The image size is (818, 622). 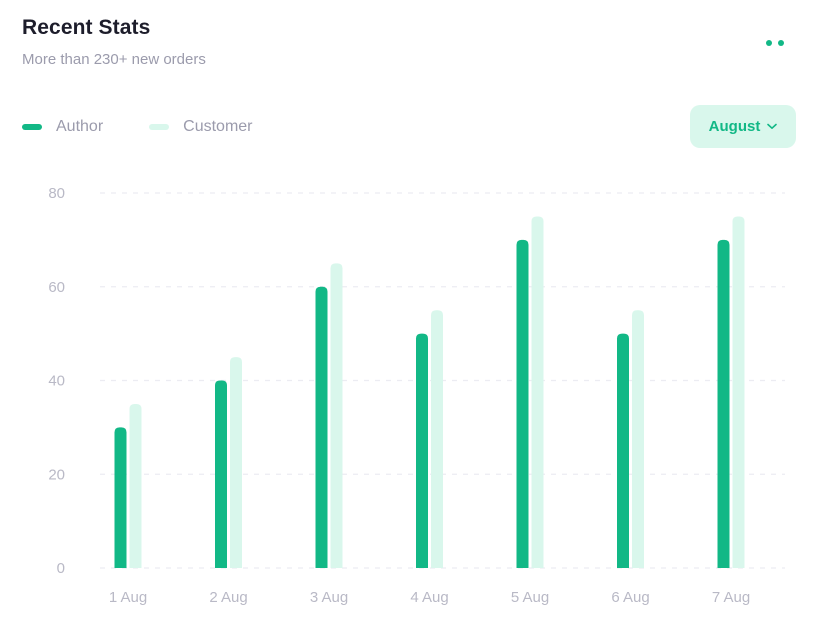 I want to click on x-tick-label: 5 Aug, so click(x=530, y=597).